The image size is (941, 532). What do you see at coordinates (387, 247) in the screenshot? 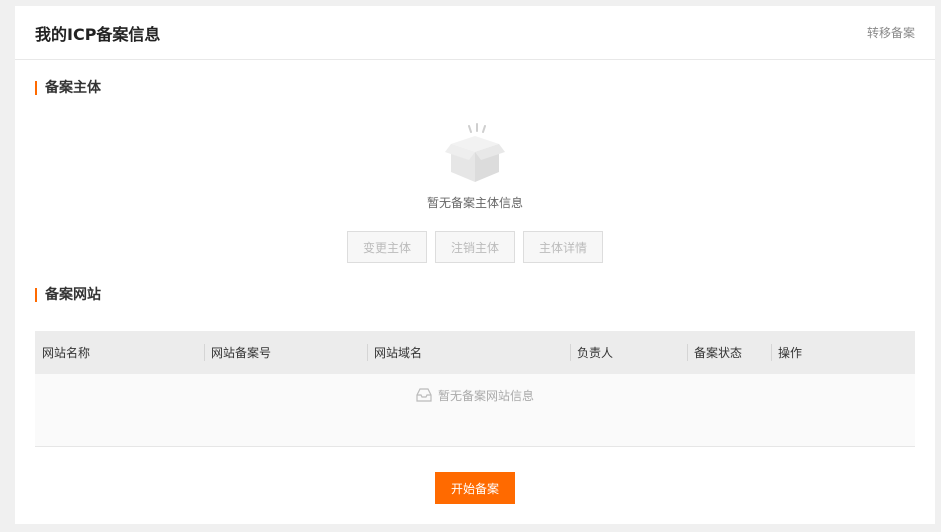
I see `change-subject-button: 变更主体` at bounding box center [387, 247].